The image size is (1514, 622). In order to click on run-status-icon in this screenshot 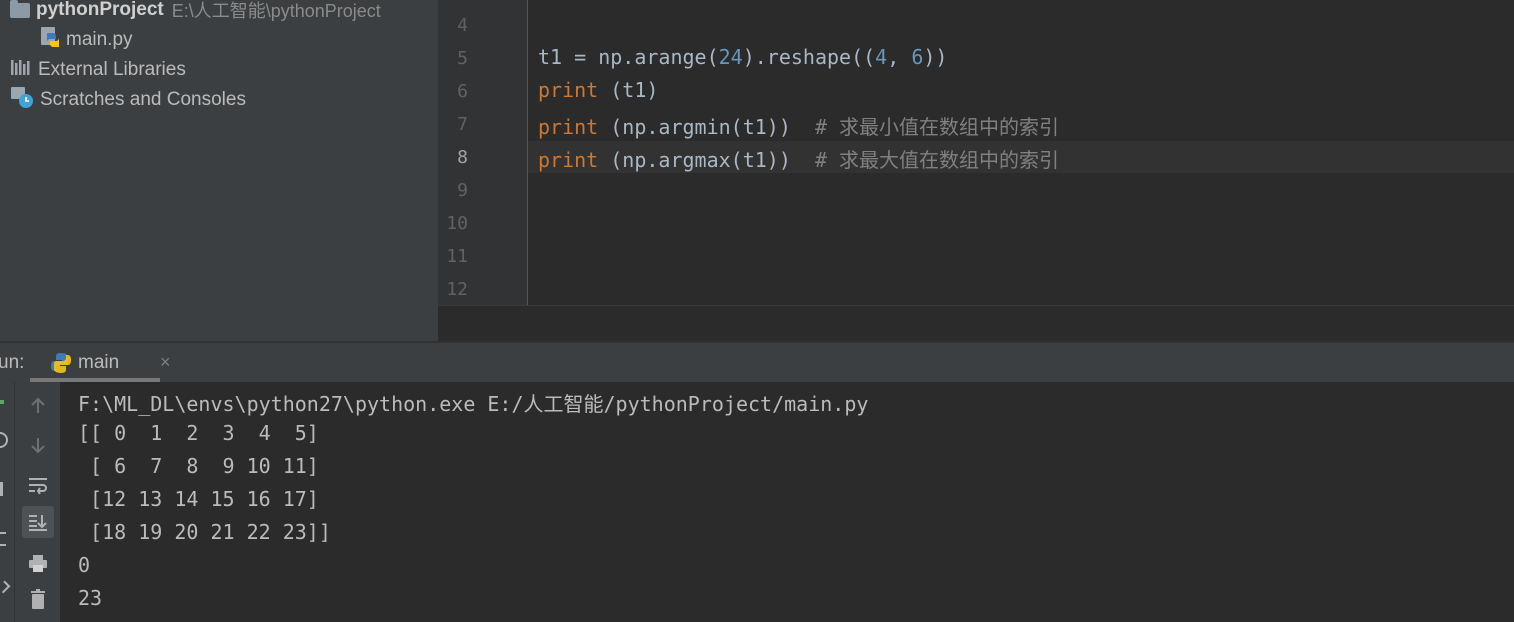, I will do `click(2, 402)`.